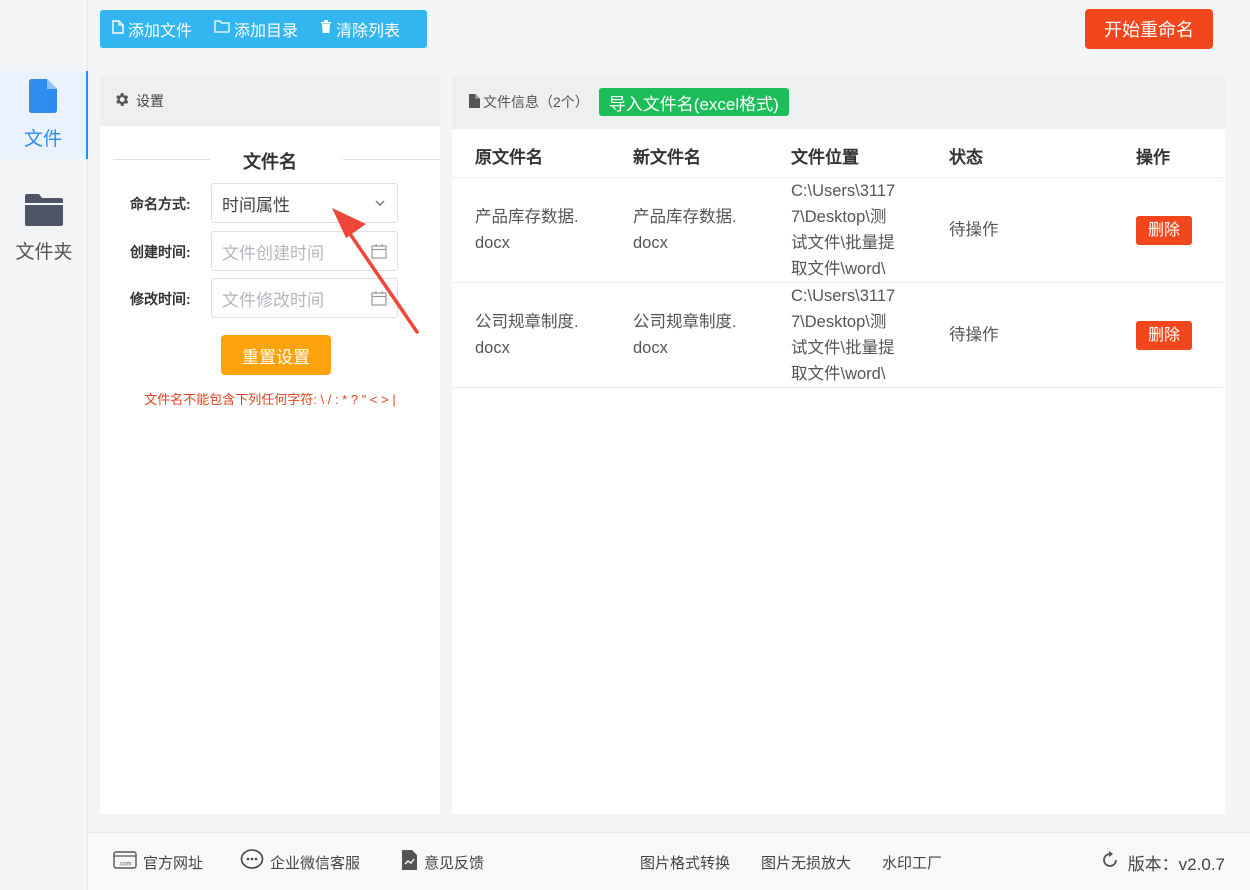 The width and height of the screenshot is (1250, 890). What do you see at coordinates (693, 102) in the screenshot?
I see `import-filenames-button: 导入文件名(excel格式)` at bounding box center [693, 102].